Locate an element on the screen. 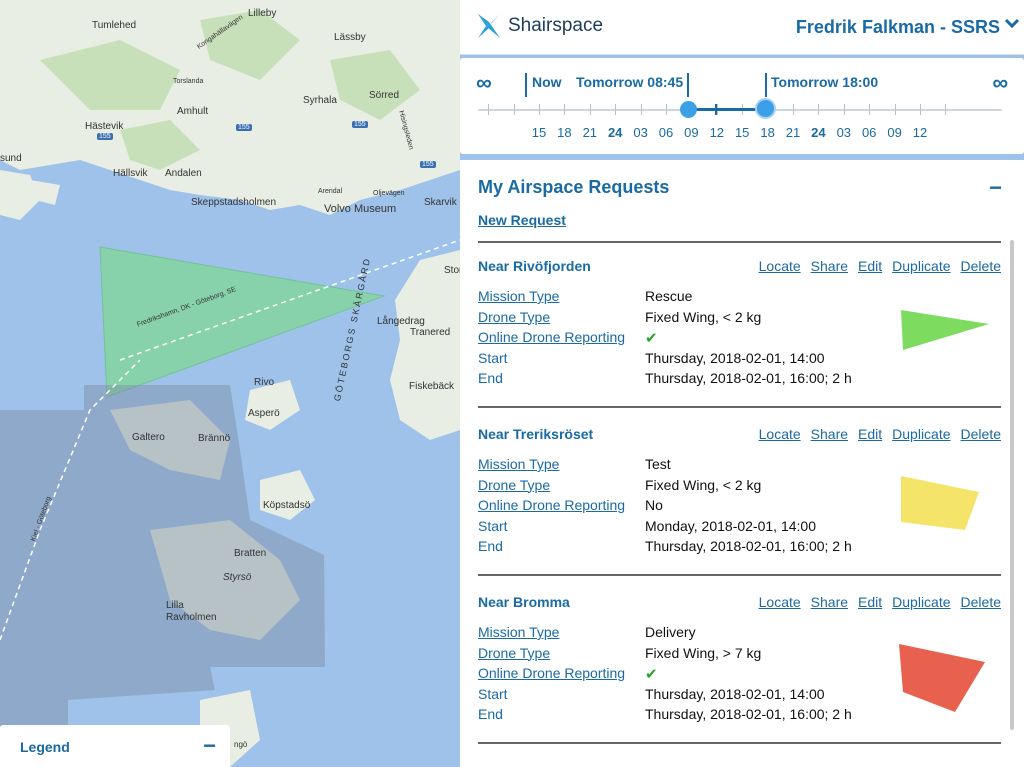 The width and height of the screenshot is (1024, 767). airspace-polygon is located at coordinates (940, 503).